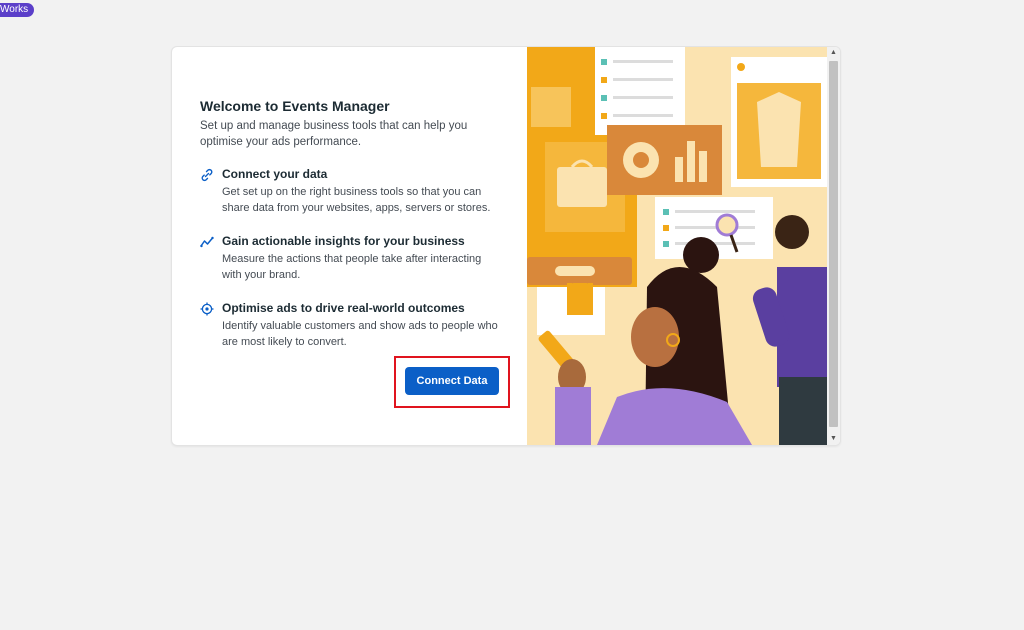 This screenshot has width=1024, height=630. I want to click on dialog-title: Welcome to Events Manager, so click(295, 106).